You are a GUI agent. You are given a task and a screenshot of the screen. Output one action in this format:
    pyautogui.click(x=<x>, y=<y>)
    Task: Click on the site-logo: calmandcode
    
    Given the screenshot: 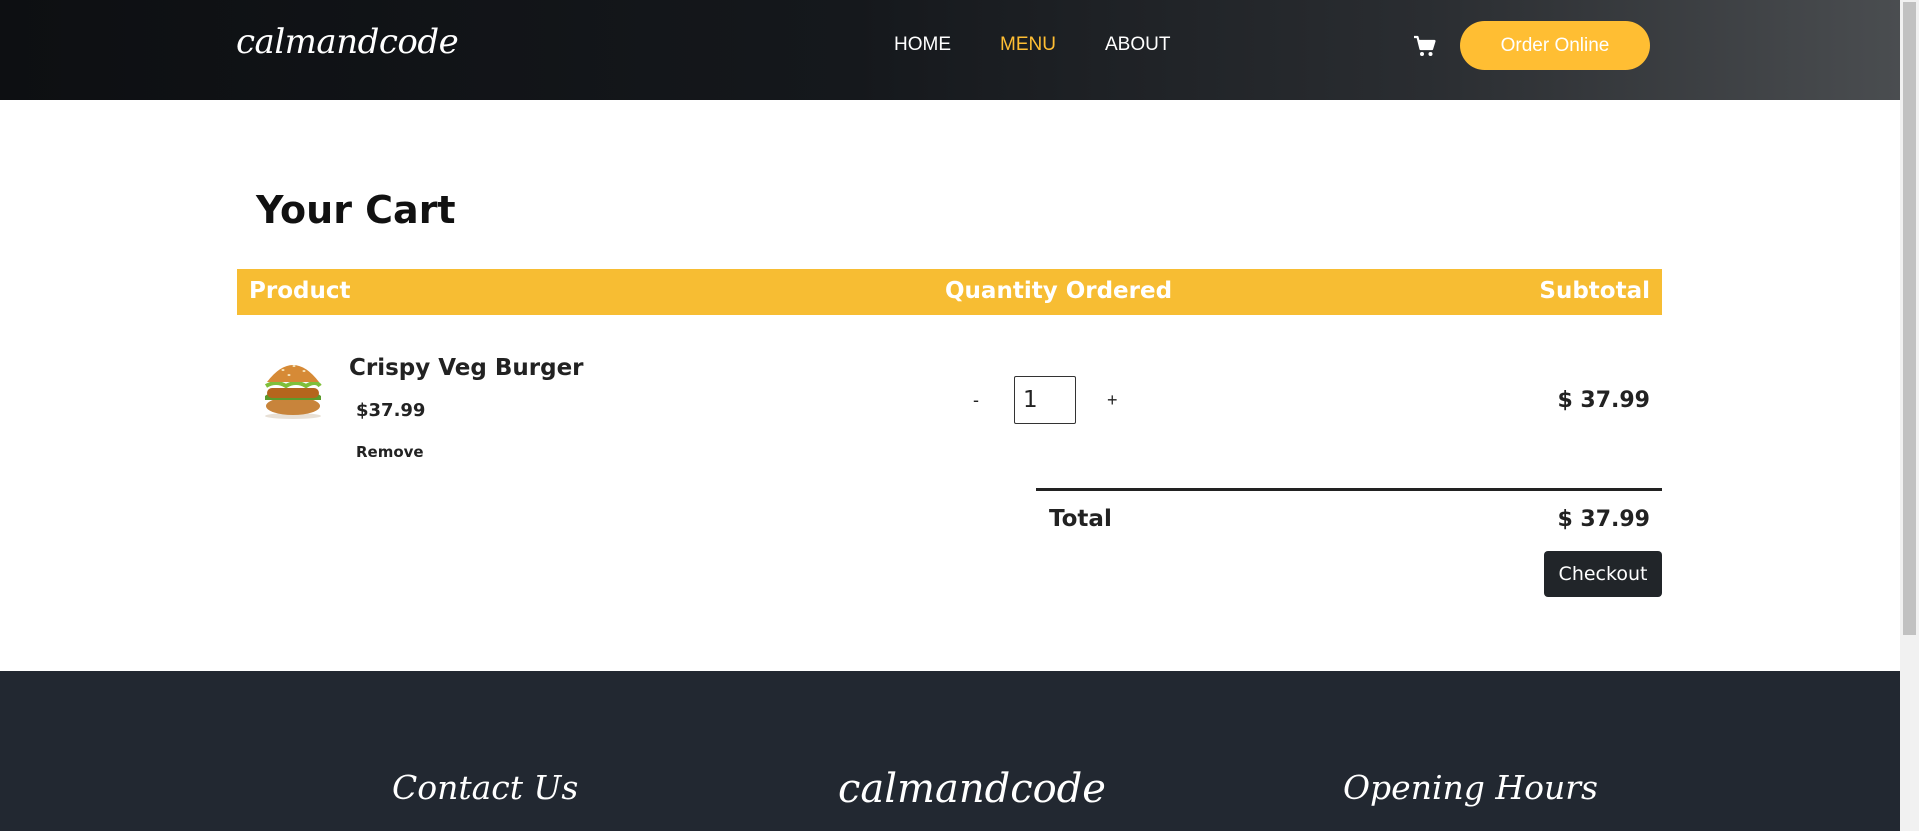 What is the action you would take?
    pyautogui.click(x=347, y=42)
    